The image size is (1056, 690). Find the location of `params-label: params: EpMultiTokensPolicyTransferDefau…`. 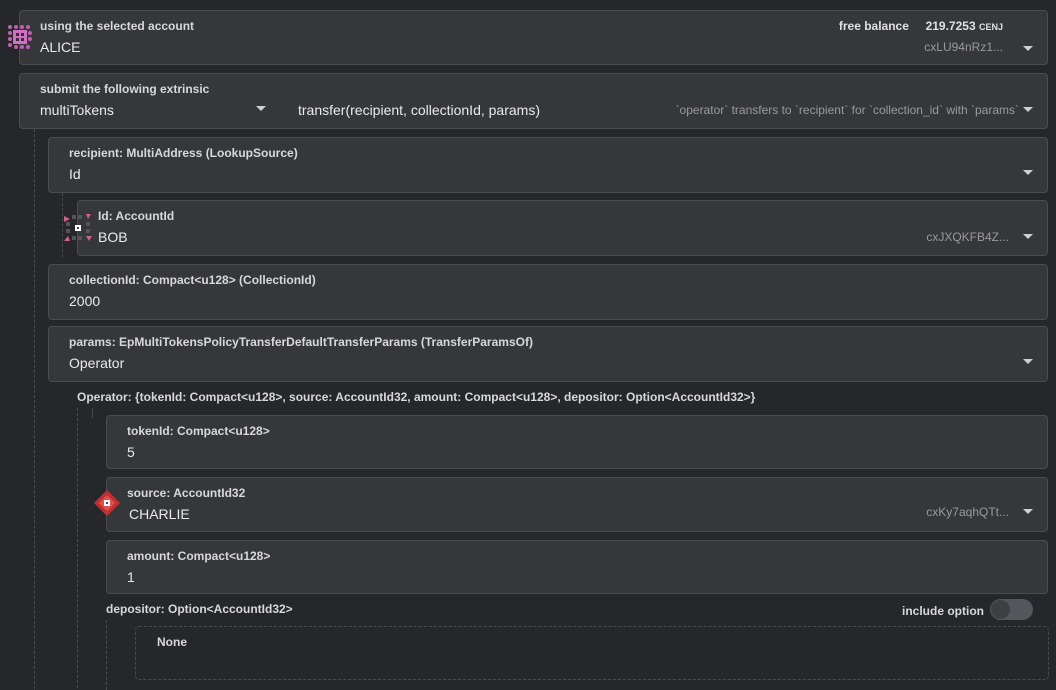

params-label: params: EpMultiTokensPolicyTransferDefau… is located at coordinates (301, 342).